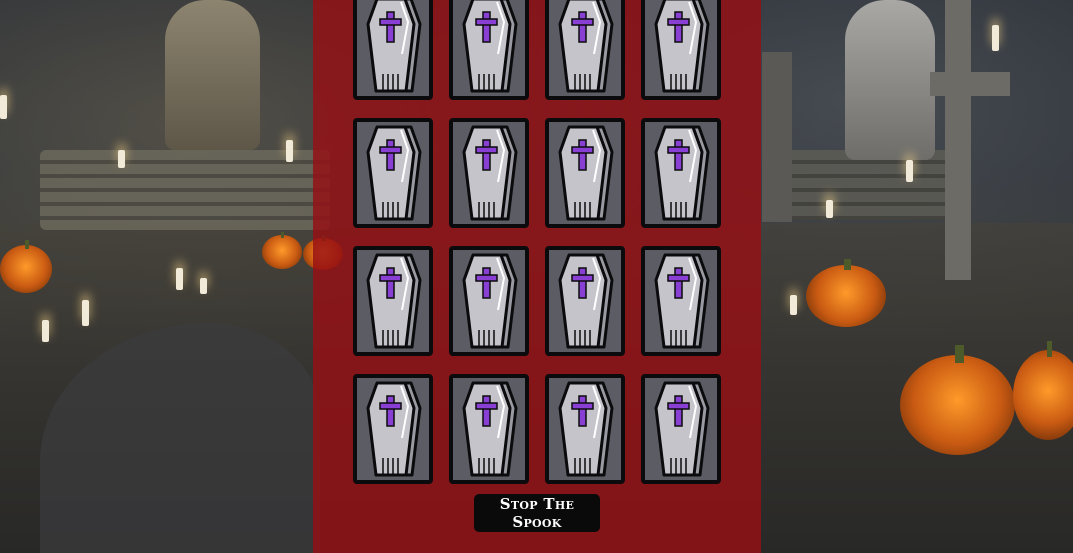 Image resolution: width=1073 pixels, height=553 pixels. I want to click on tombstone, so click(777, 137).